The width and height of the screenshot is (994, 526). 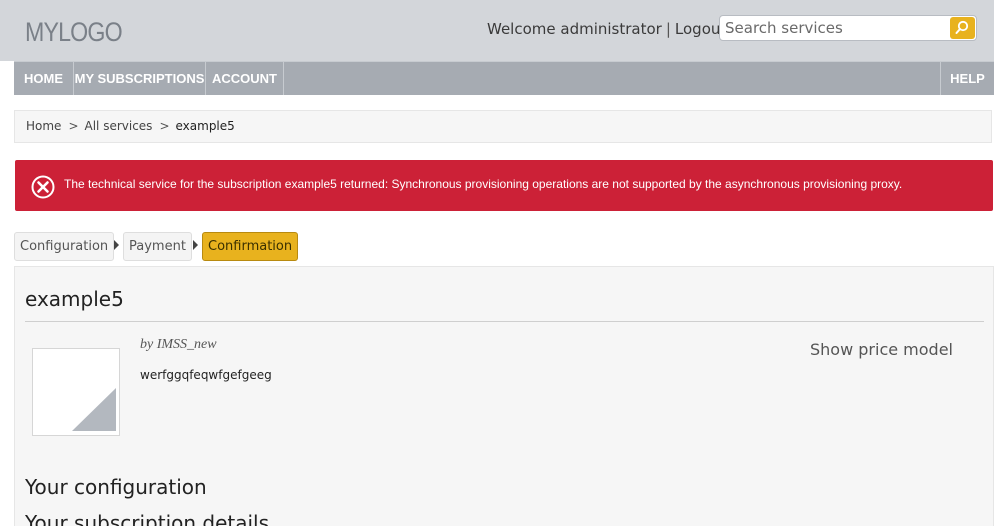 I want to click on breadcrumb-home: Home, so click(x=43, y=126).